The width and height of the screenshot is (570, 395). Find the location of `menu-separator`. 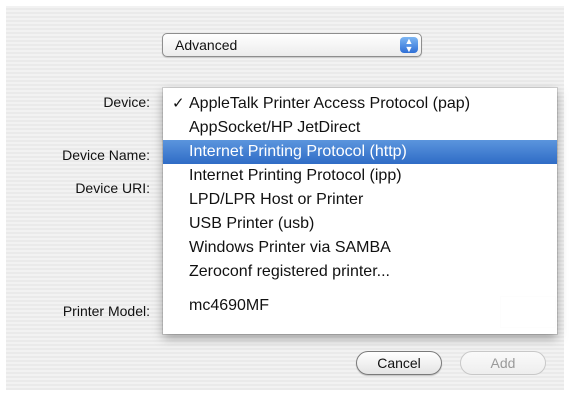

menu-separator is located at coordinates (360, 289).